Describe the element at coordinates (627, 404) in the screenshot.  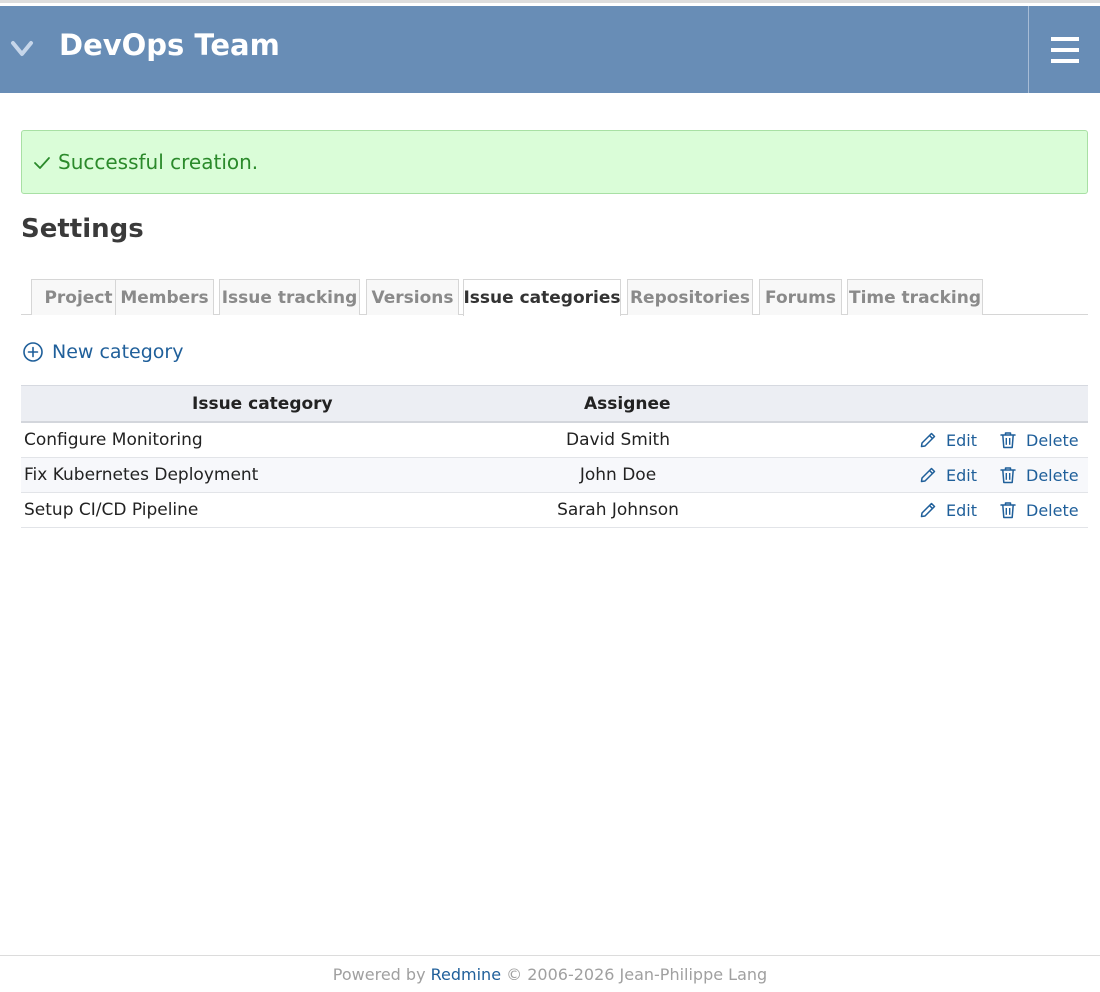
I see `column-header-assignee: Assignee` at that location.